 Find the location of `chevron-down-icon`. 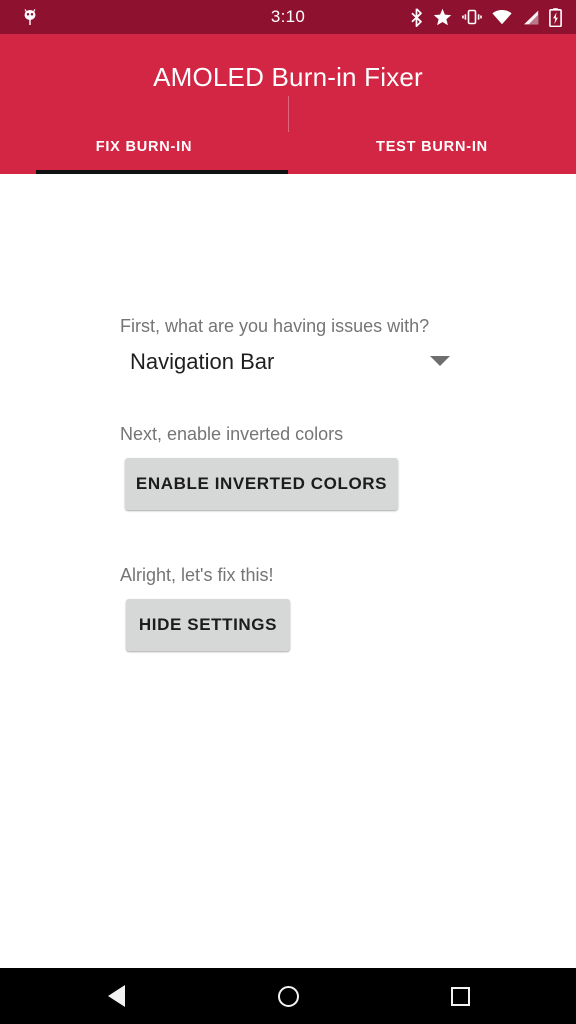

chevron-down-icon is located at coordinates (440, 361).